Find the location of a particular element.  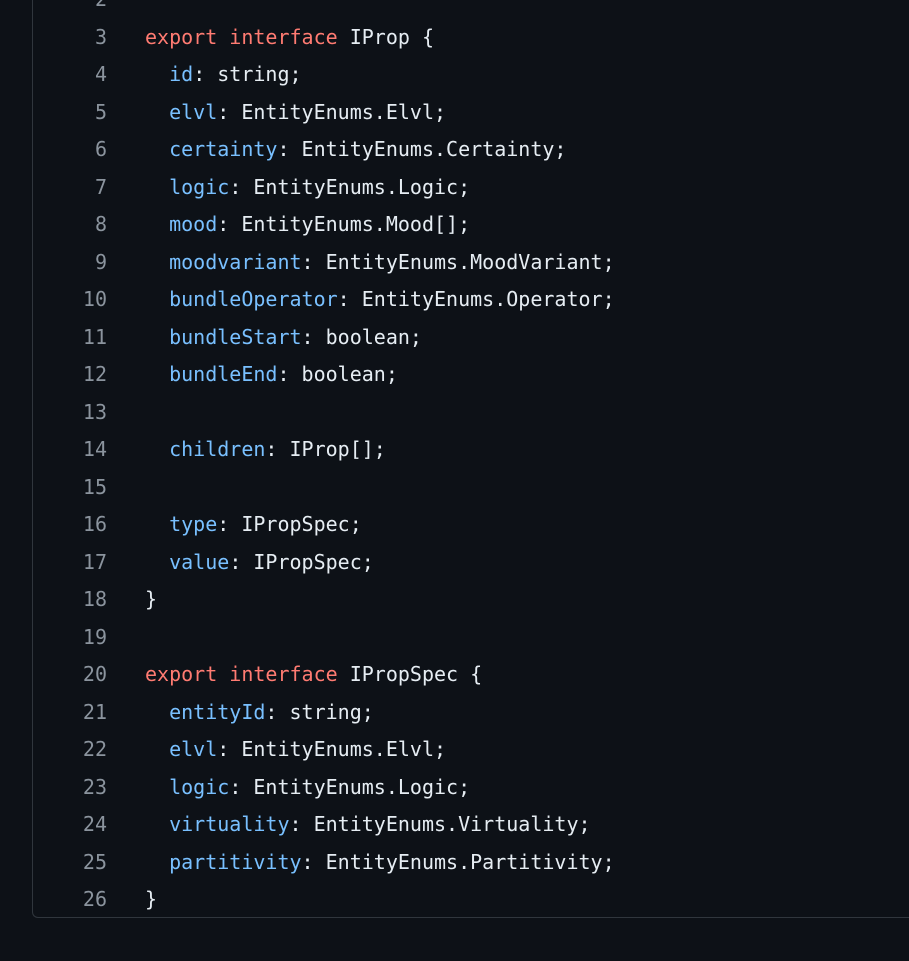

code-text: id: string; is located at coordinates (223, 75).